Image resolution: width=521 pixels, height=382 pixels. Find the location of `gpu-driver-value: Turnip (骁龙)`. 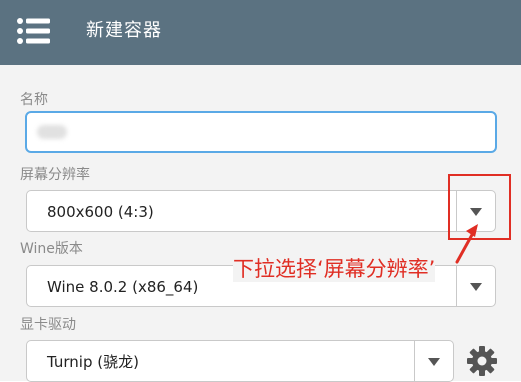

gpu-driver-value: Turnip (骁龙) is located at coordinates (93, 362).